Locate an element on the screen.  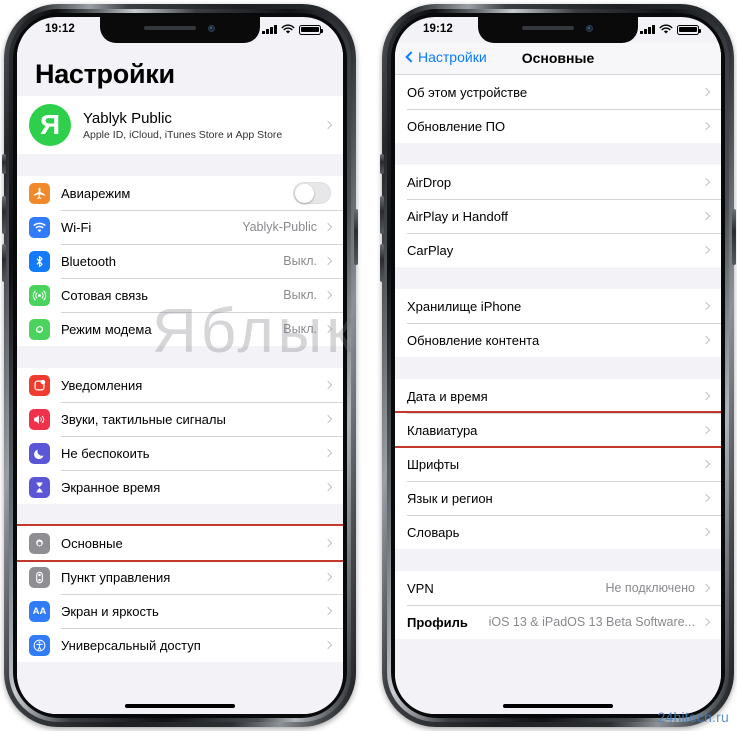
settings-row-label: Универсальный доступ is located at coordinates (131, 645).